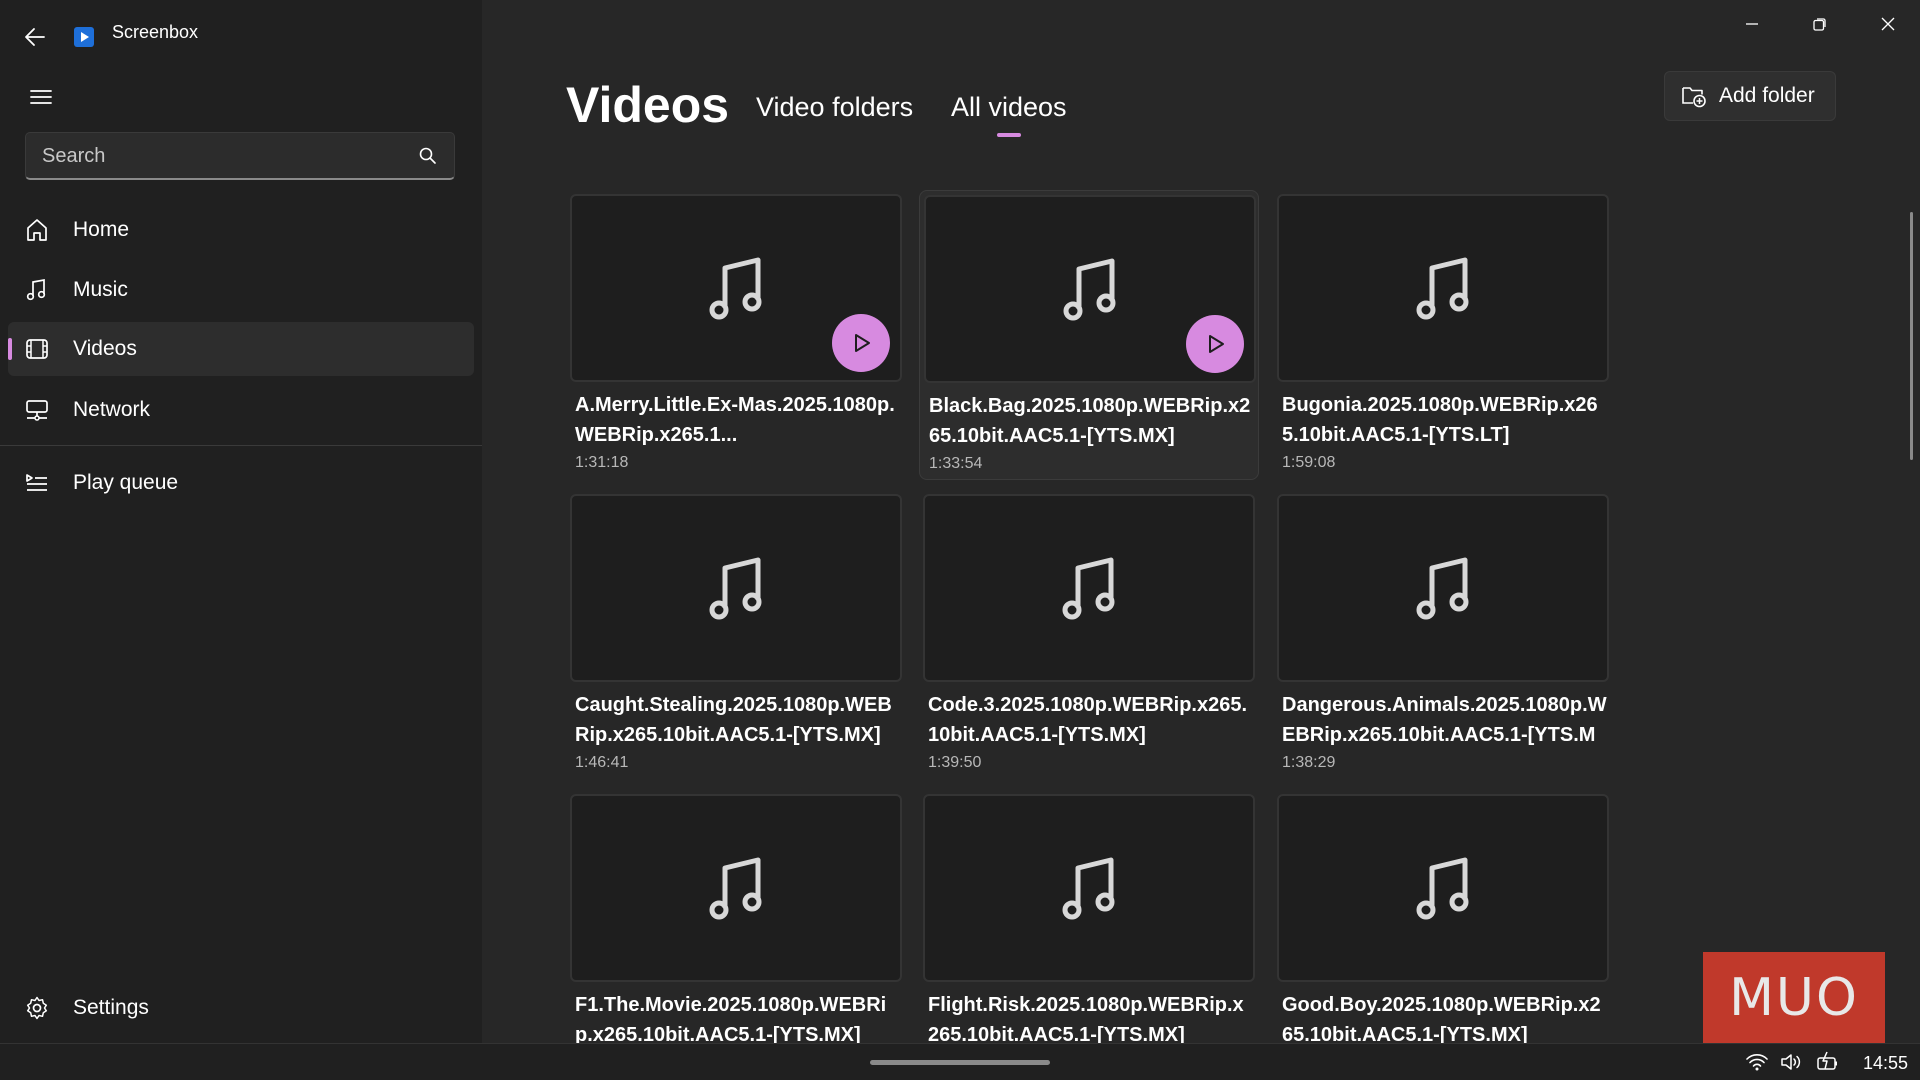  Describe the element at coordinates (155, 32) in the screenshot. I see `app-title: Screenbox` at that location.